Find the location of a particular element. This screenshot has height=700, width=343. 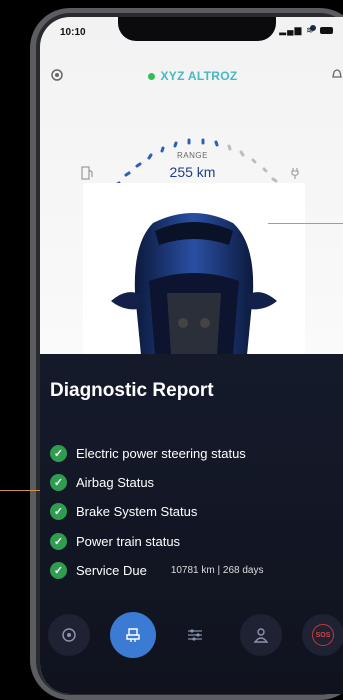

diagnostic-item-service: ✓ Service Due 10781 km | 268 days is located at coordinates (156, 570).